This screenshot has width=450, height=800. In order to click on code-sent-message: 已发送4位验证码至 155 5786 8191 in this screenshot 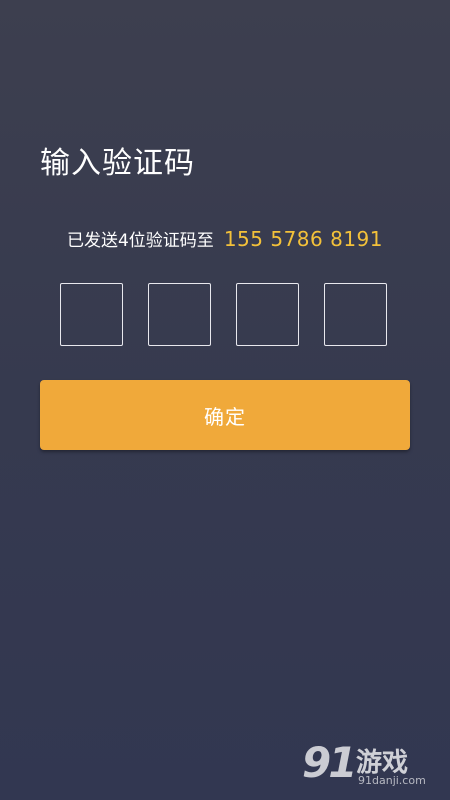, I will do `click(225, 238)`.